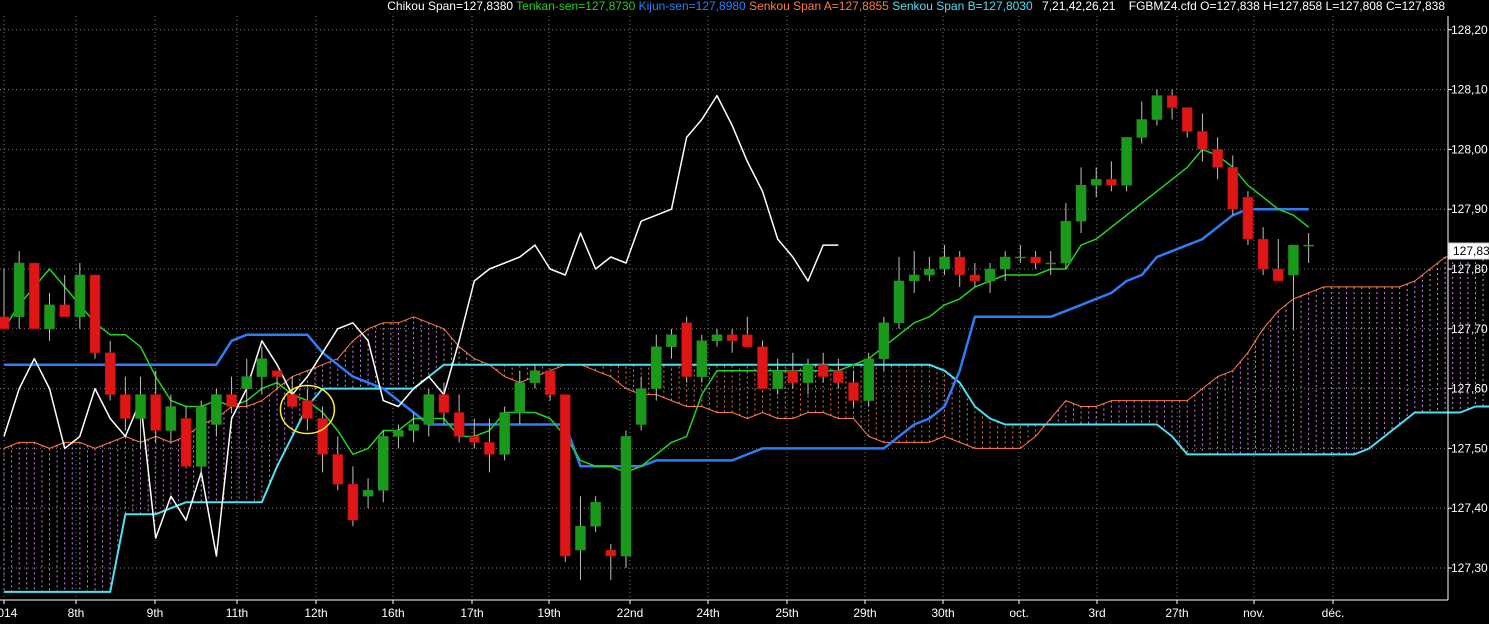 Image resolution: width=1489 pixels, height=624 pixels. What do you see at coordinates (1018, 613) in the screenshot?
I see `time-tick-label: oct.` at bounding box center [1018, 613].